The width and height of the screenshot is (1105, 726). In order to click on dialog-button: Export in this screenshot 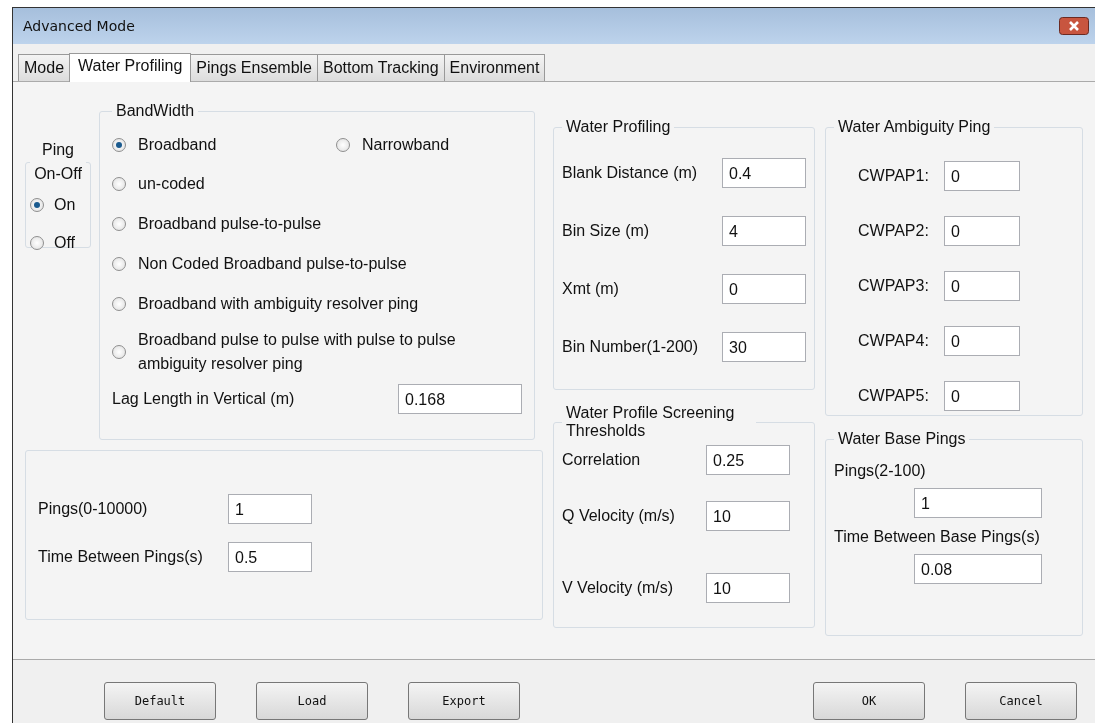, I will do `click(464, 701)`.